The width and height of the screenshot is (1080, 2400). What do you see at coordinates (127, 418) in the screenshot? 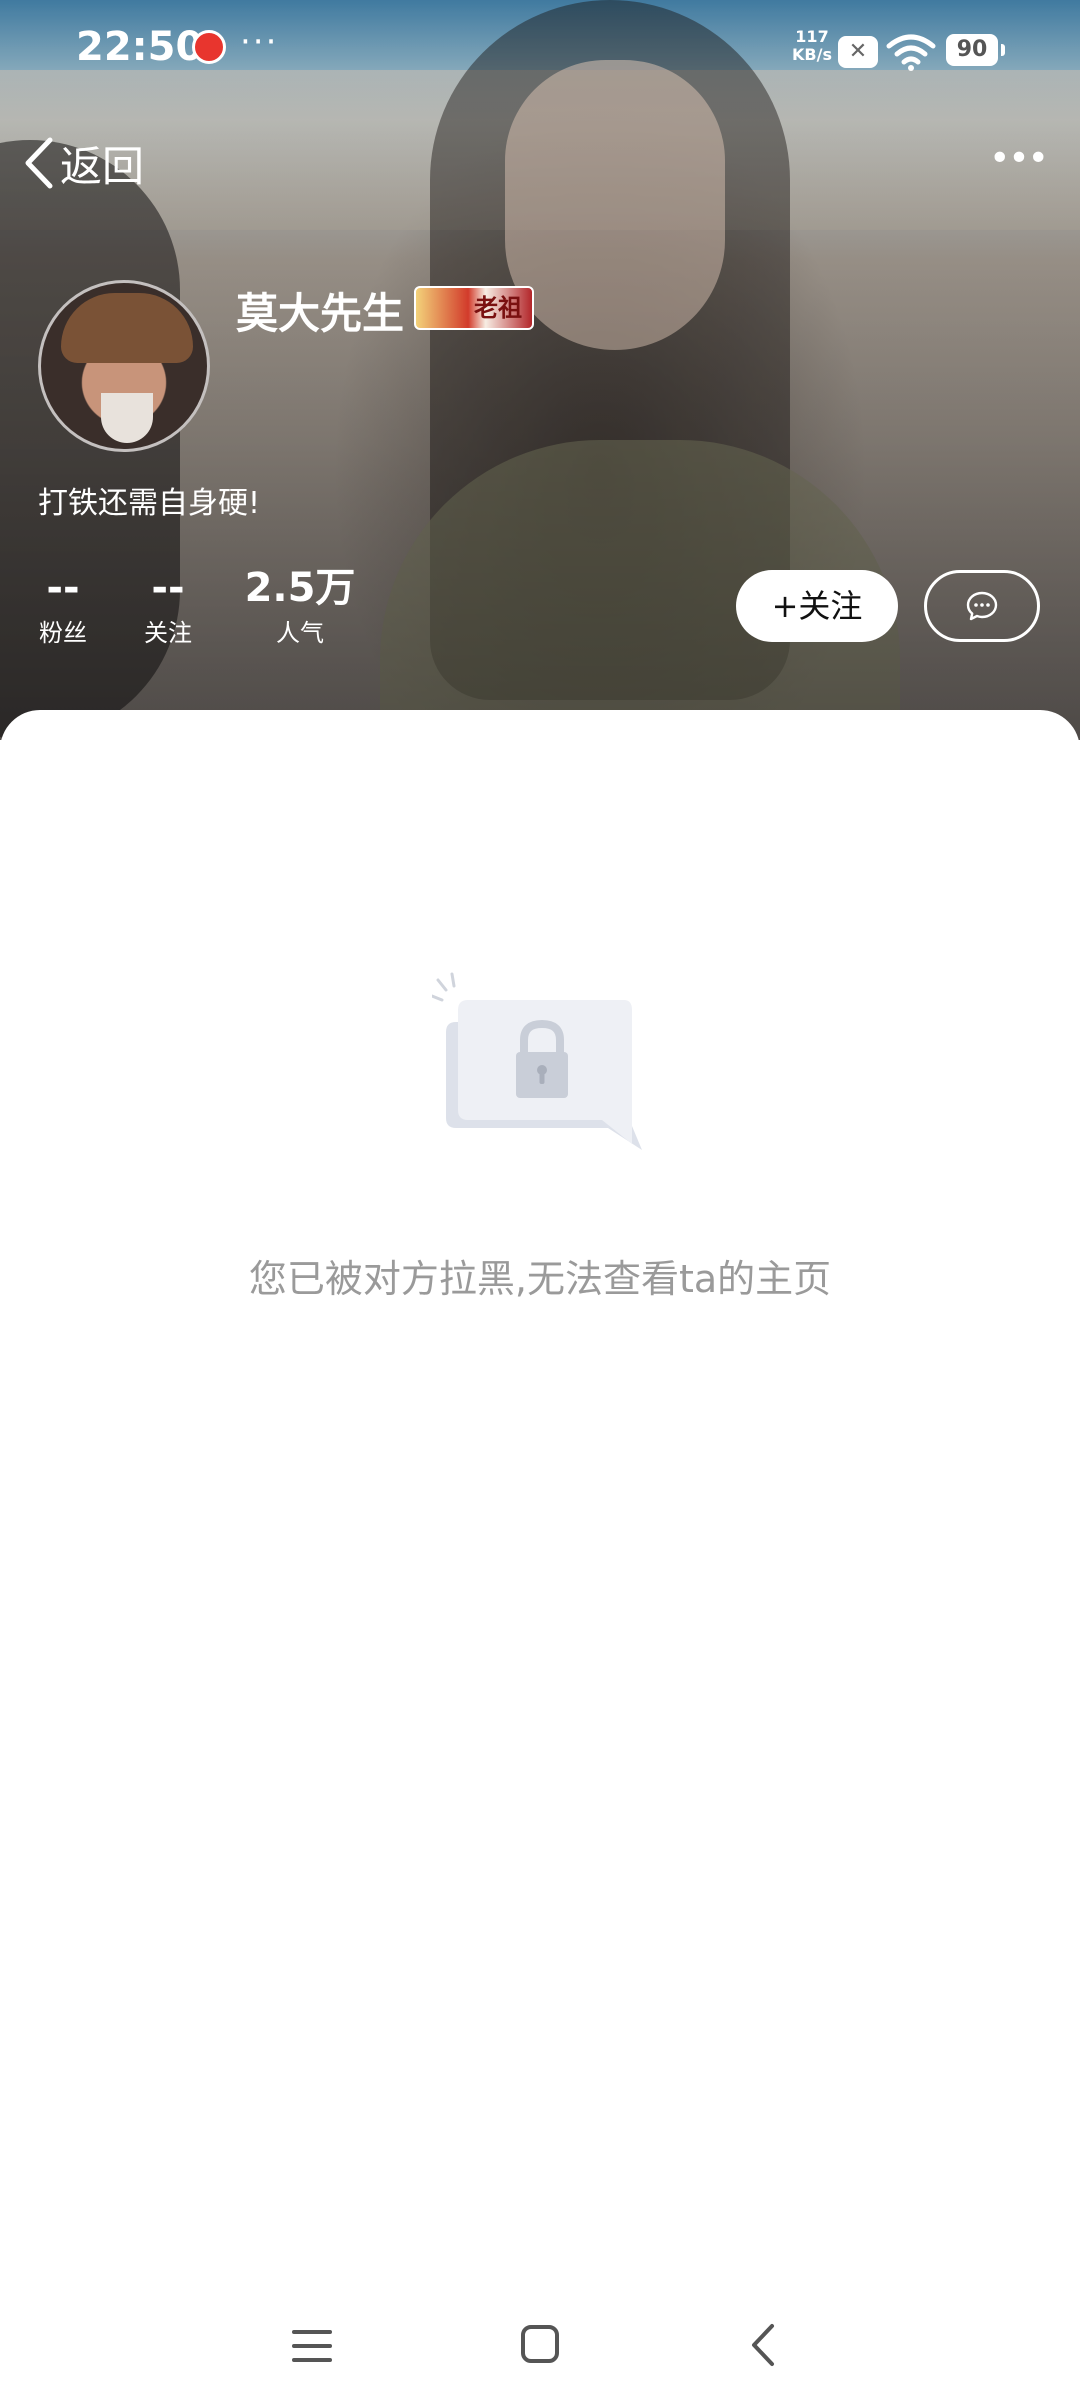
I see `avatar-beard` at bounding box center [127, 418].